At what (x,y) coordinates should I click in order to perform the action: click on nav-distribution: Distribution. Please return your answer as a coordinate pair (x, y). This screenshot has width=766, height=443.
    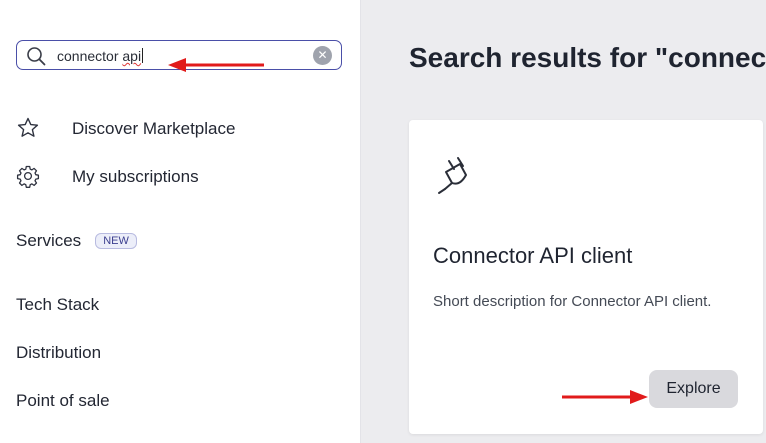
    Looking at the image, I should click on (58, 353).